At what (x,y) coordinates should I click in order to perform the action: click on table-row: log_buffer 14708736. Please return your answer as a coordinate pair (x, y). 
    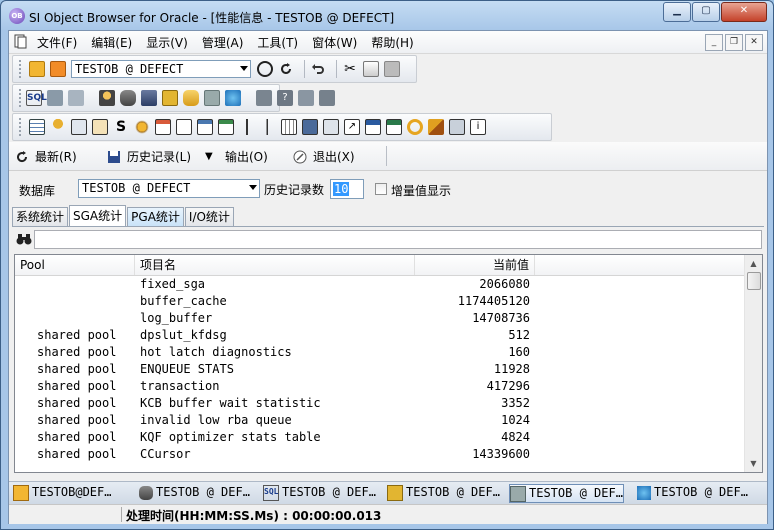
    Looking at the image, I should click on (380, 318).